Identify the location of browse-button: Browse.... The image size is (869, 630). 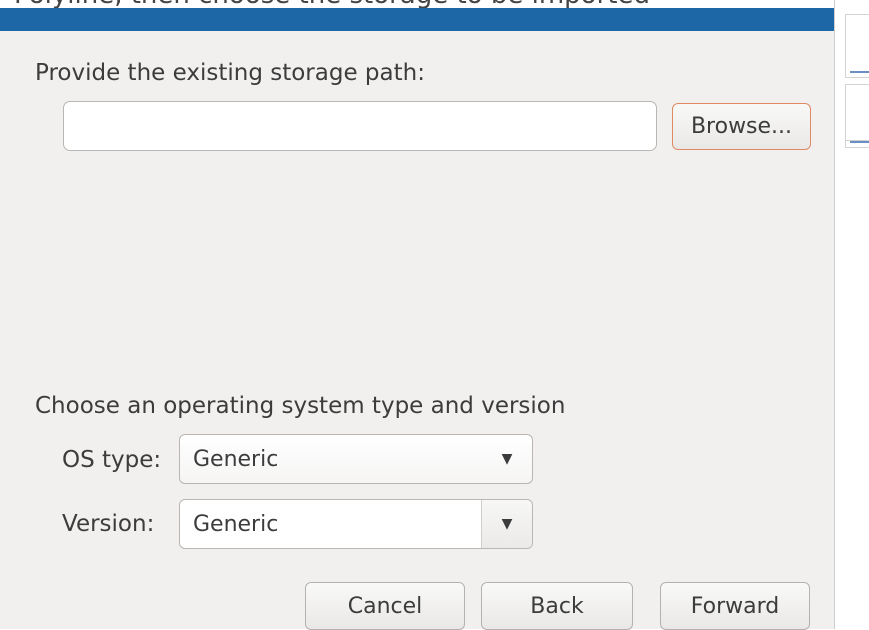
(741, 126).